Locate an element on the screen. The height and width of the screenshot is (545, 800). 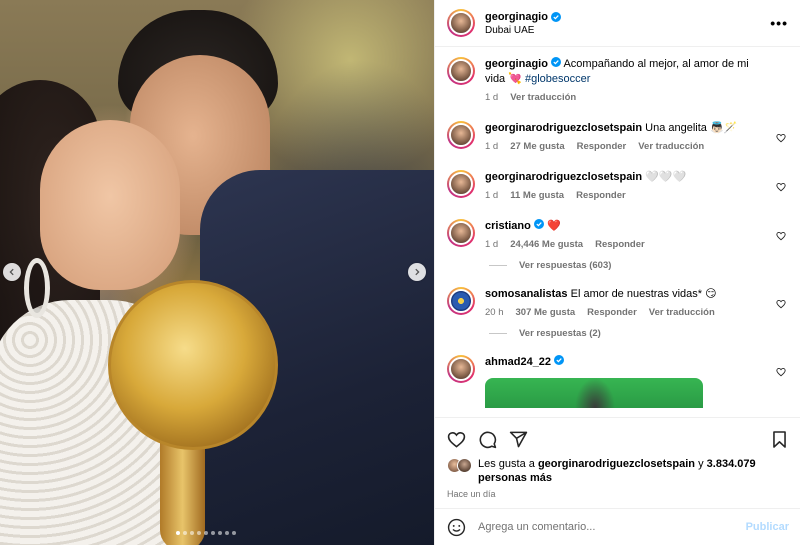
post-header: georginagio Dubai UAE ••• is located at coordinates (617, 23).